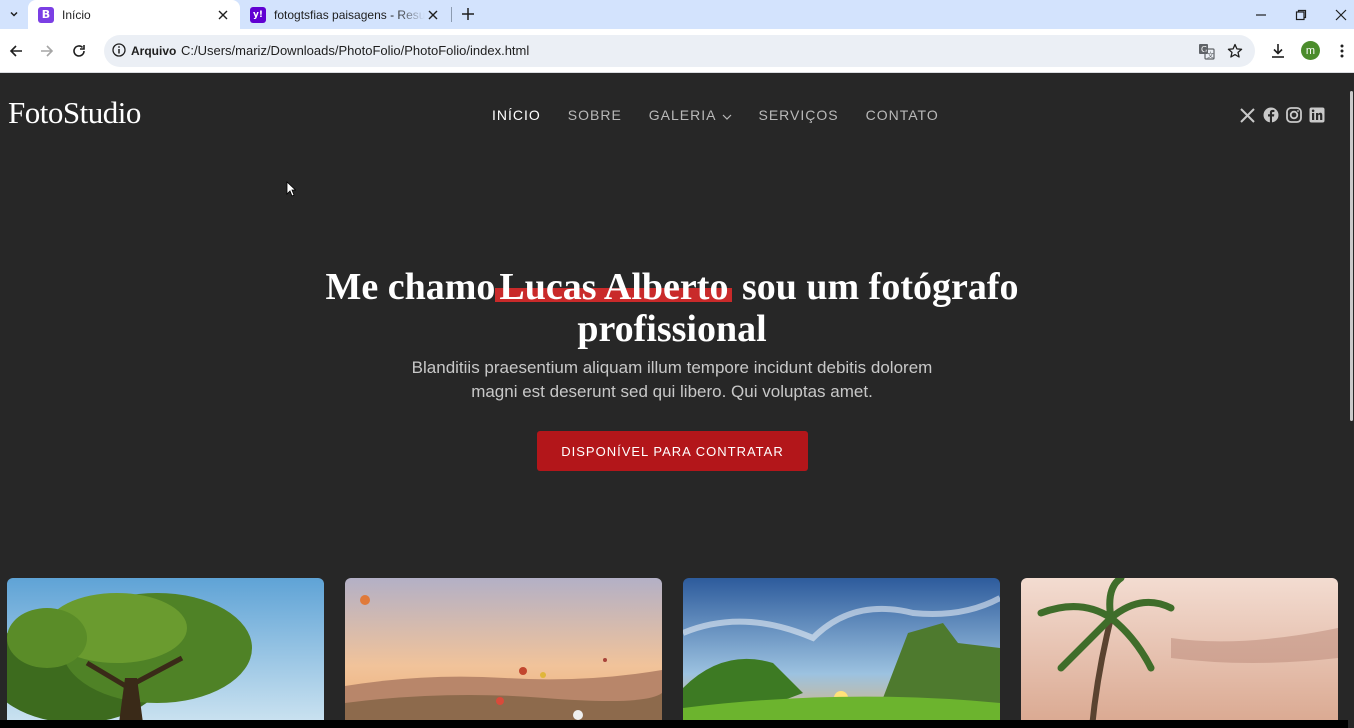 The width and height of the screenshot is (1354, 728). I want to click on tab-search-icon, so click(14, 14).